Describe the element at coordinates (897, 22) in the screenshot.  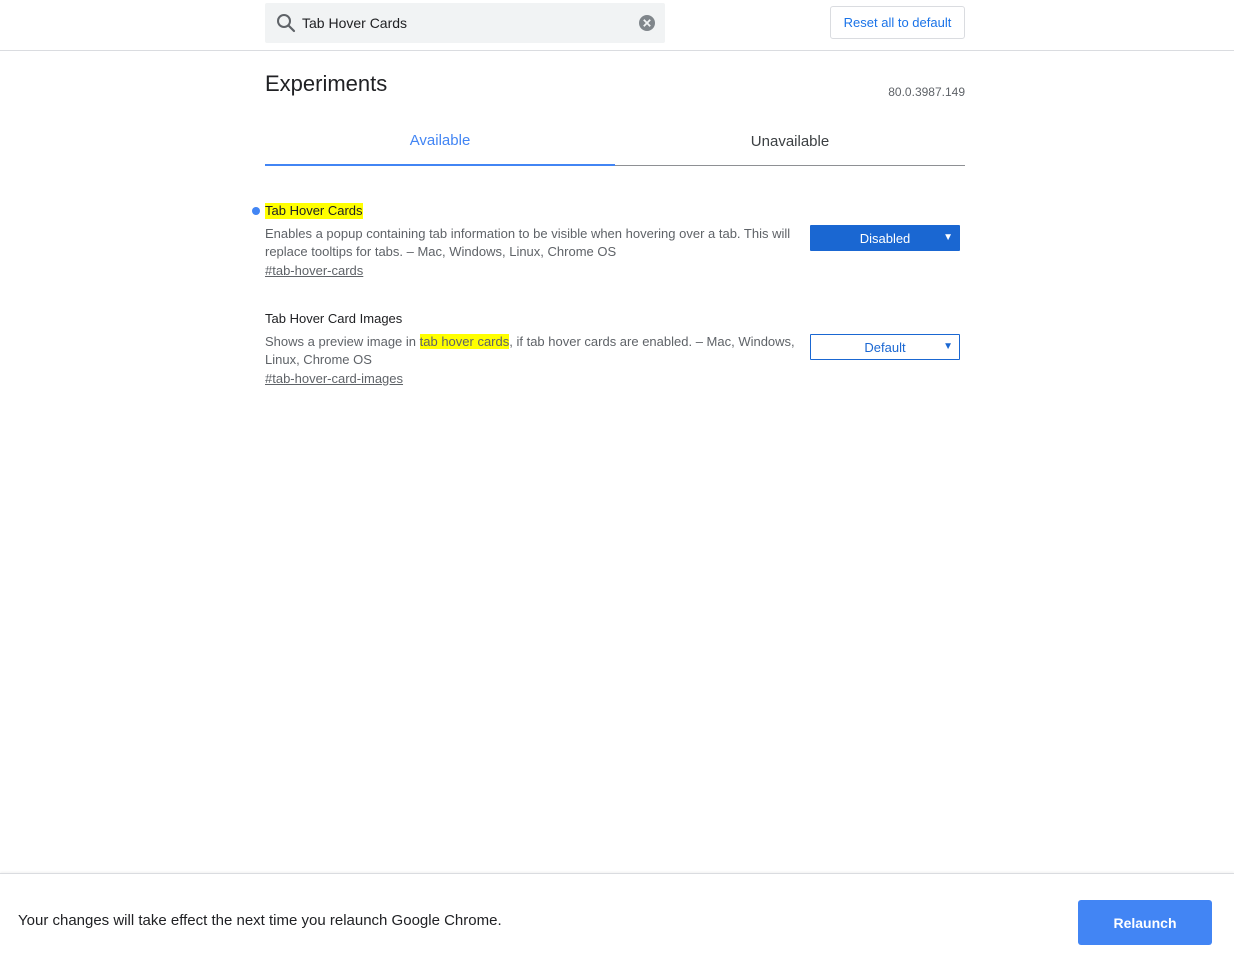
I see `reset-all-button: Reset all to default` at that location.